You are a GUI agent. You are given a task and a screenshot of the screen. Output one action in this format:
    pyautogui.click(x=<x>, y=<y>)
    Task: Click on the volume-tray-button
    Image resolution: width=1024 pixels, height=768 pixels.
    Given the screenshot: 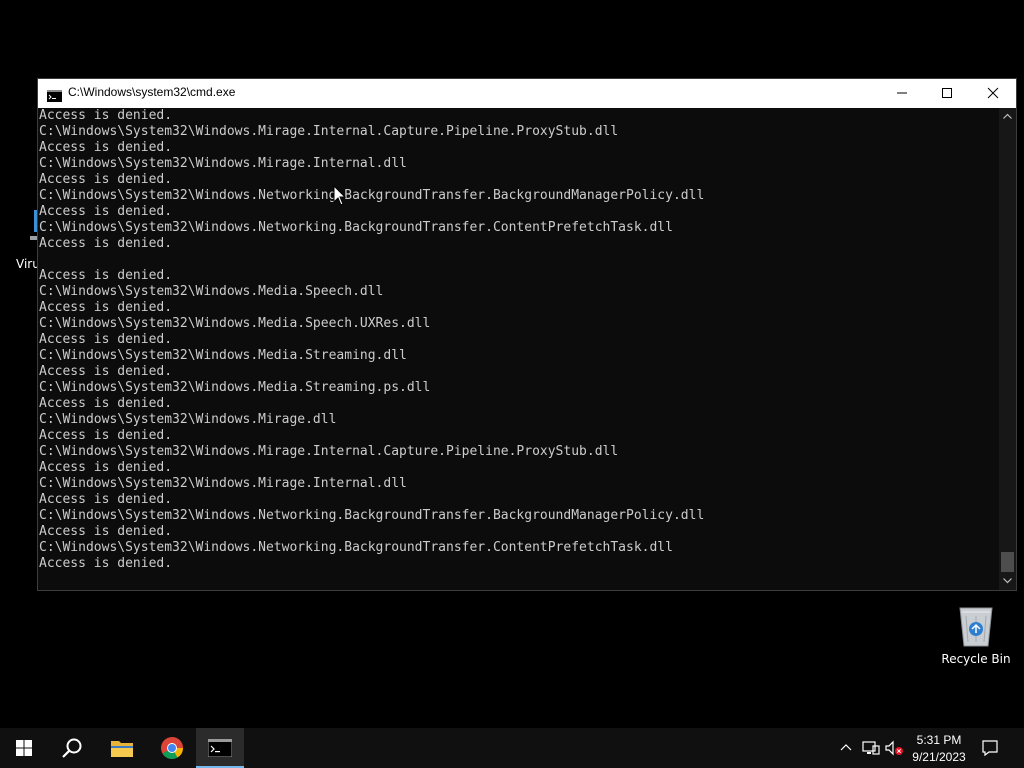 What is the action you would take?
    pyautogui.click(x=894, y=748)
    